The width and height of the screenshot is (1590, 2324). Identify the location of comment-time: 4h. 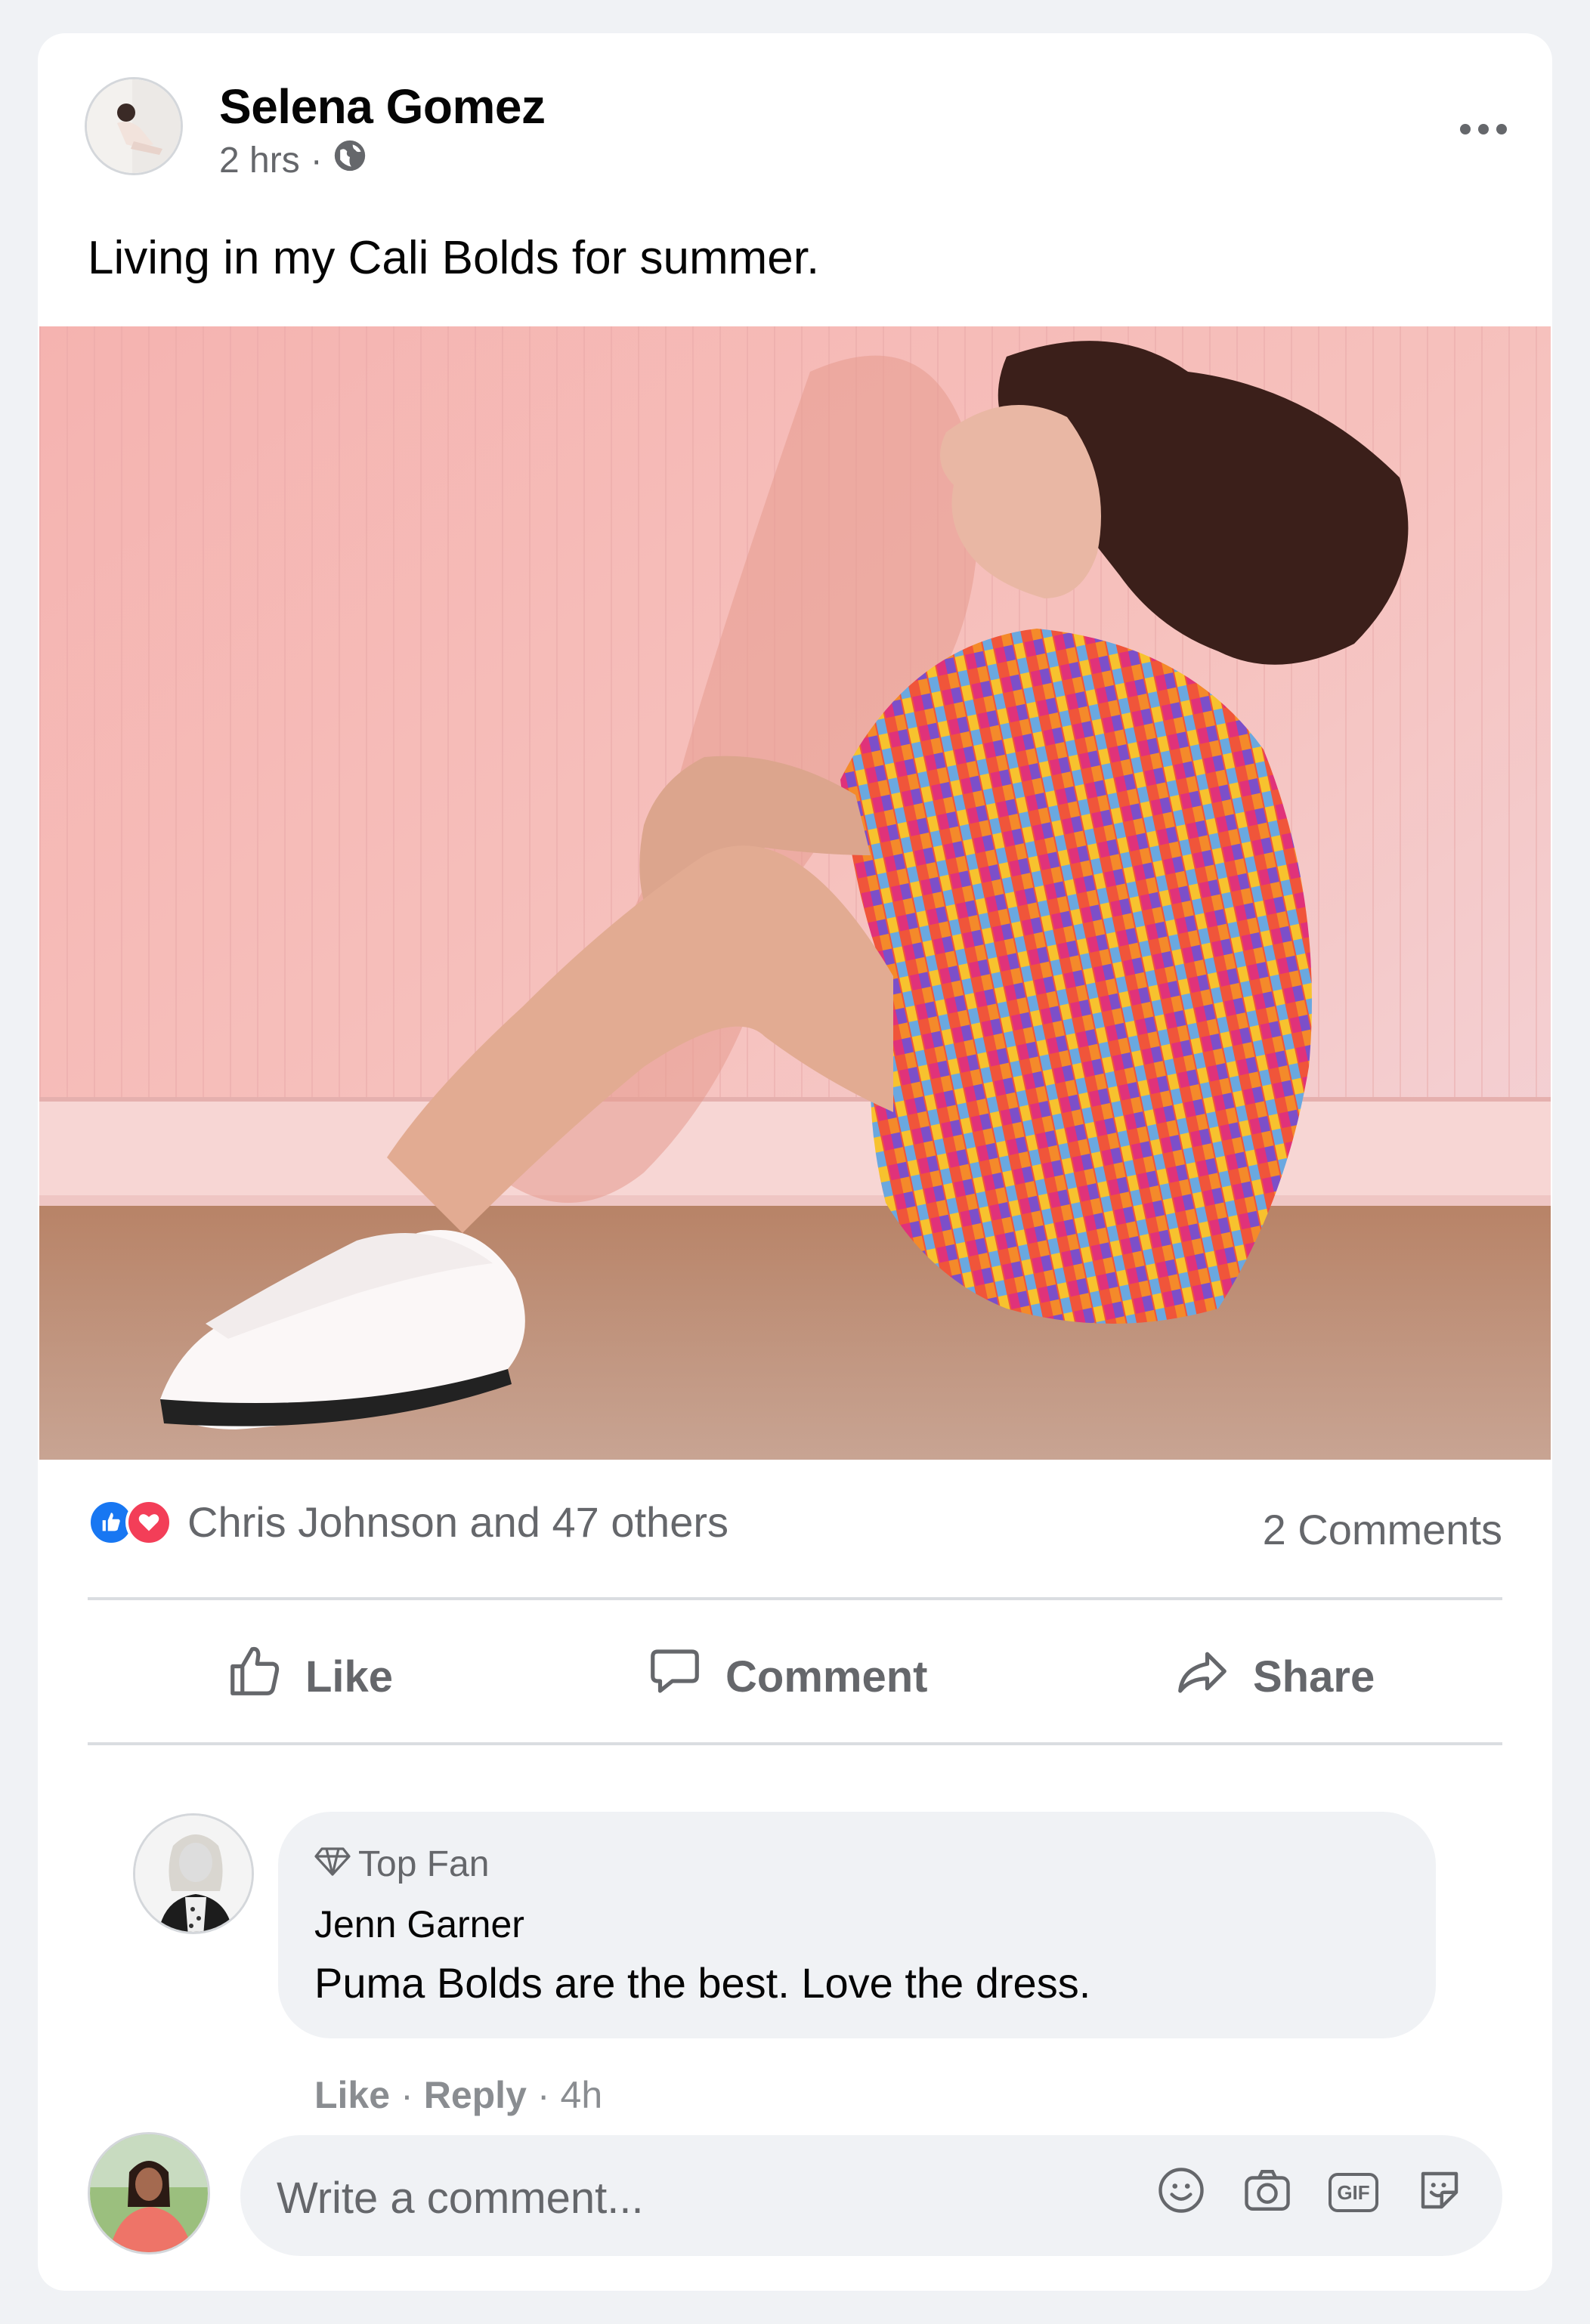
(582, 2095).